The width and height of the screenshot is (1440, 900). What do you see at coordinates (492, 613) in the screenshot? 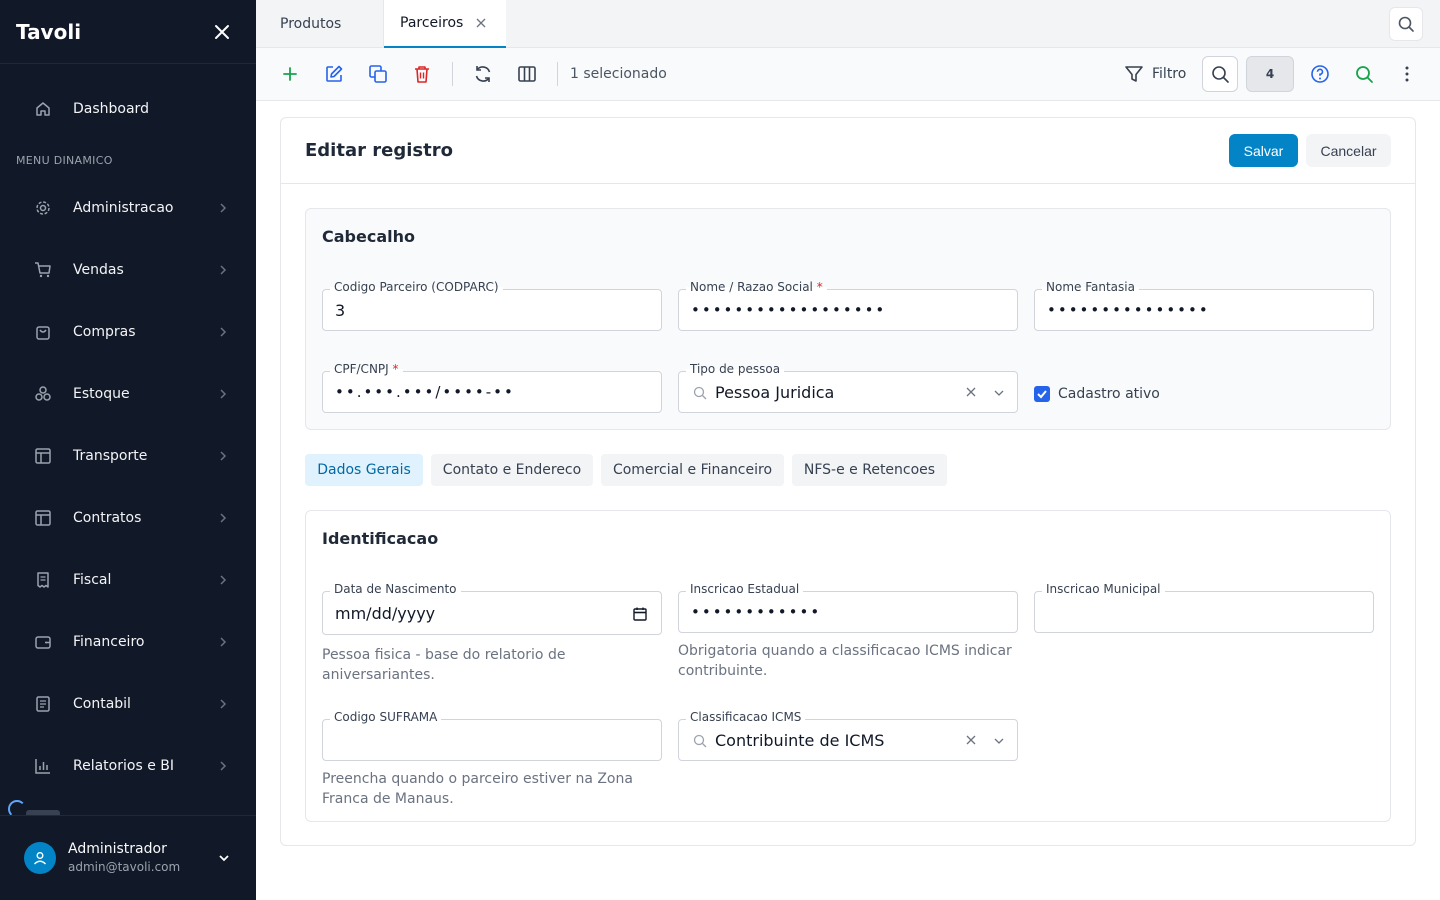
I see `data-nascimento-input: mm/dd/yyyy` at bounding box center [492, 613].